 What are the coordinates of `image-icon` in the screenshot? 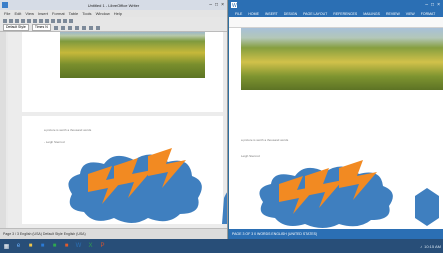 It's located at (65, 20).